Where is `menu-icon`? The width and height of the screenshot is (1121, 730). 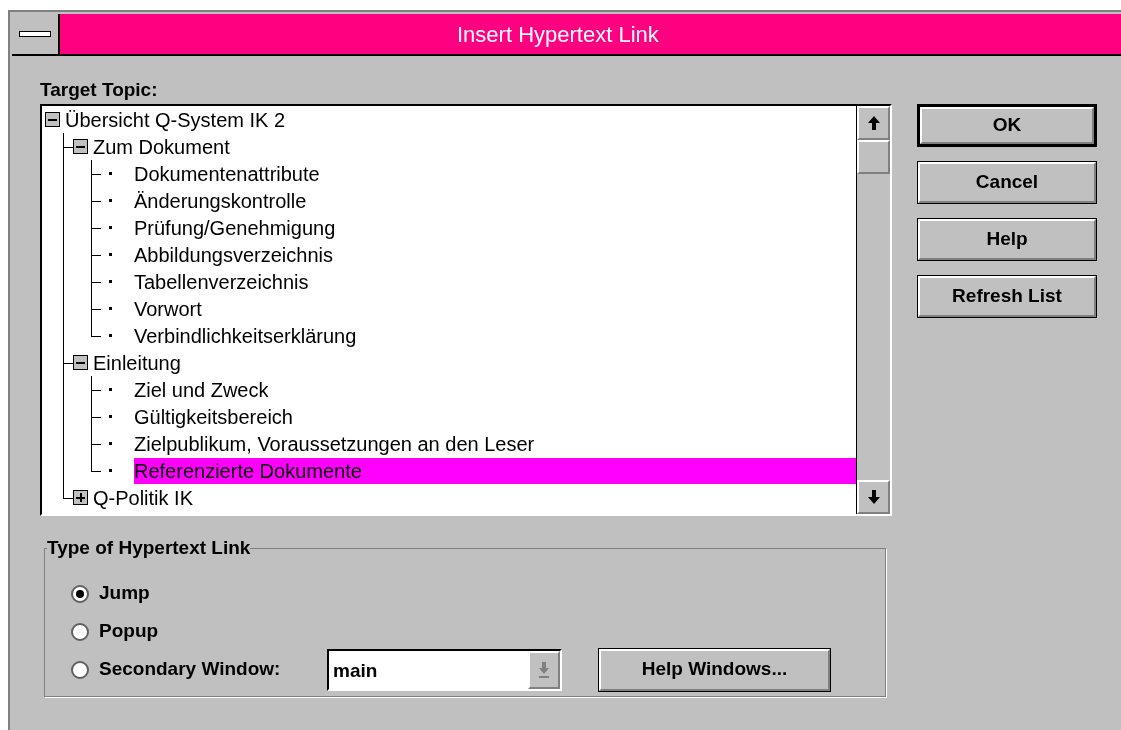
menu-icon is located at coordinates (35, 34).